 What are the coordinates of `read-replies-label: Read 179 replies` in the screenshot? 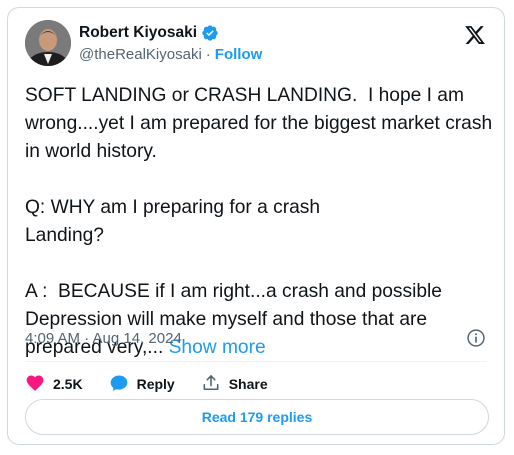 It's located at (257, 417).